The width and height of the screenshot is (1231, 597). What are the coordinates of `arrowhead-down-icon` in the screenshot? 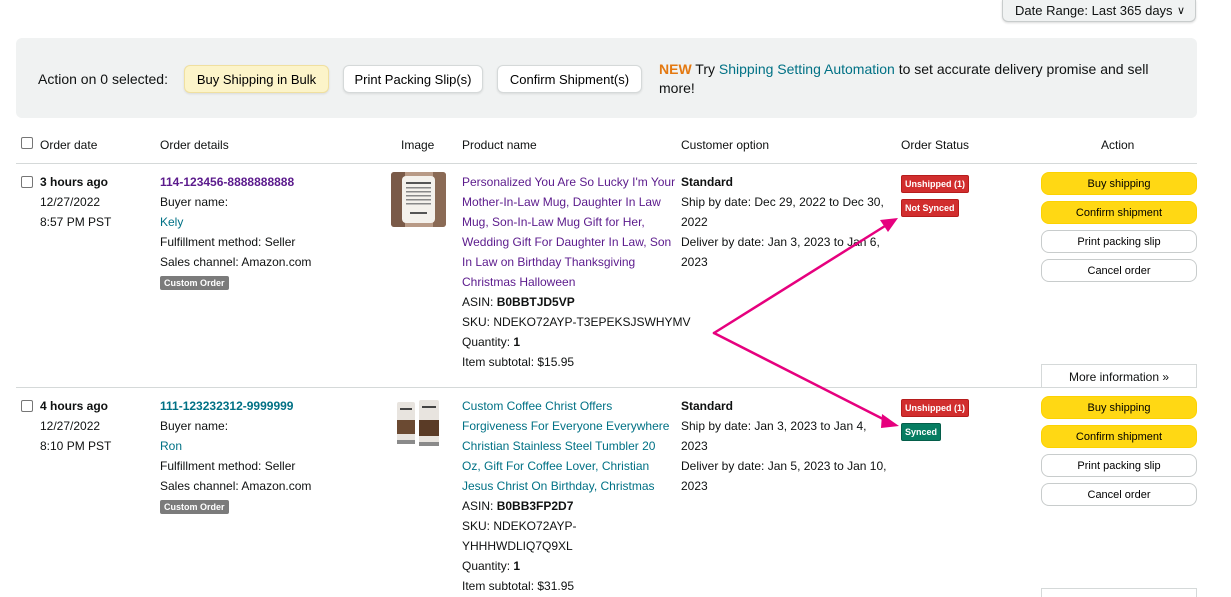 It's located at (890, 421).